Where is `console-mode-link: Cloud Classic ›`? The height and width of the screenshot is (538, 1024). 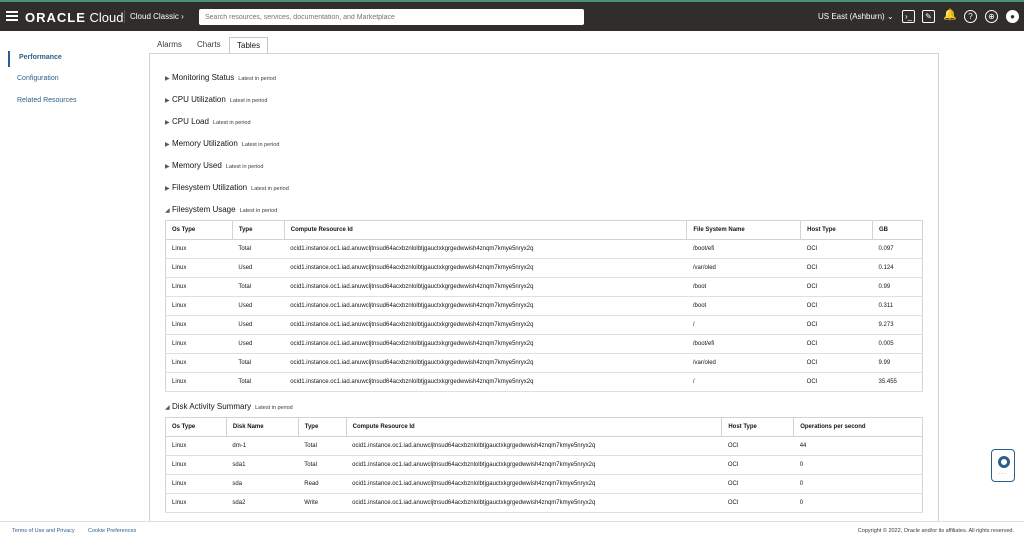
console-mode-link: Cloud Classic › is located at coordinates (156, 16).